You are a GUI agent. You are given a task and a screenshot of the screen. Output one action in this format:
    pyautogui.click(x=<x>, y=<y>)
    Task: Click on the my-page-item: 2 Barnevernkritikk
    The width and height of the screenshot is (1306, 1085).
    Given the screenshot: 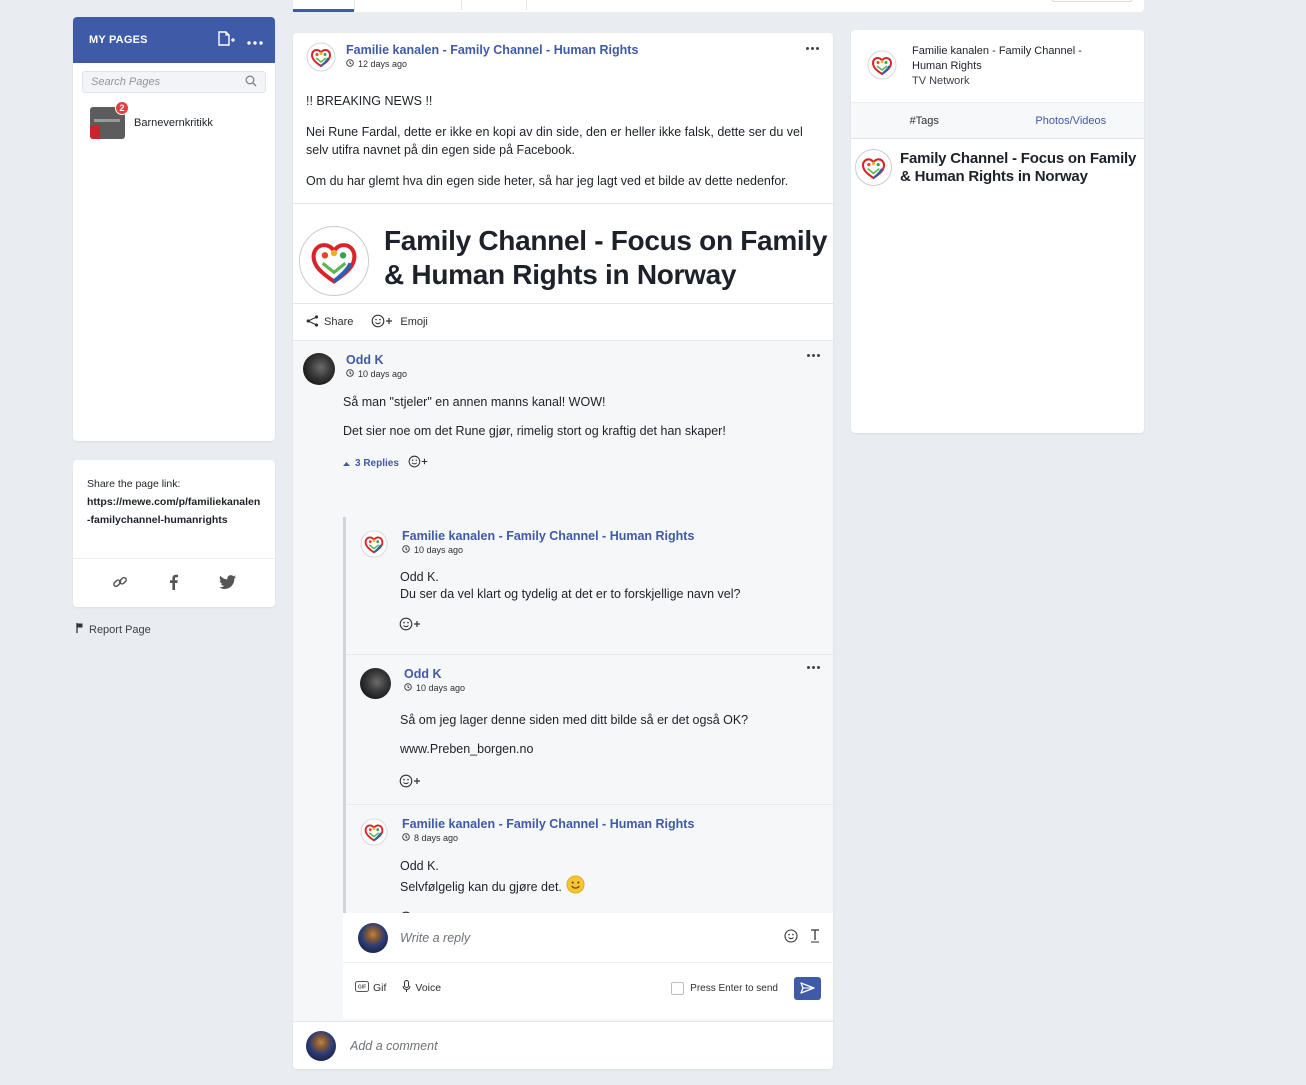 What is the action you would take?
    pyautogui.click(x=182, y=120)
    